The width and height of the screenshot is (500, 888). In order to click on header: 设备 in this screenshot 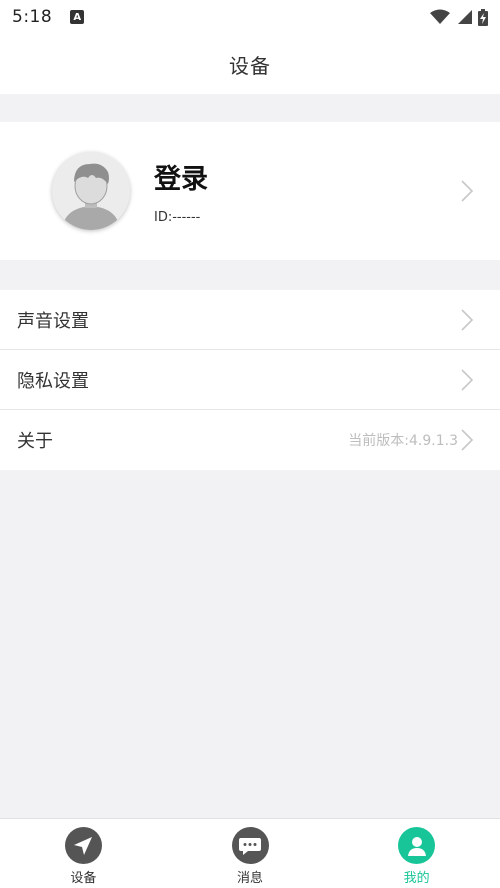, I will do `click(250, 64)`.